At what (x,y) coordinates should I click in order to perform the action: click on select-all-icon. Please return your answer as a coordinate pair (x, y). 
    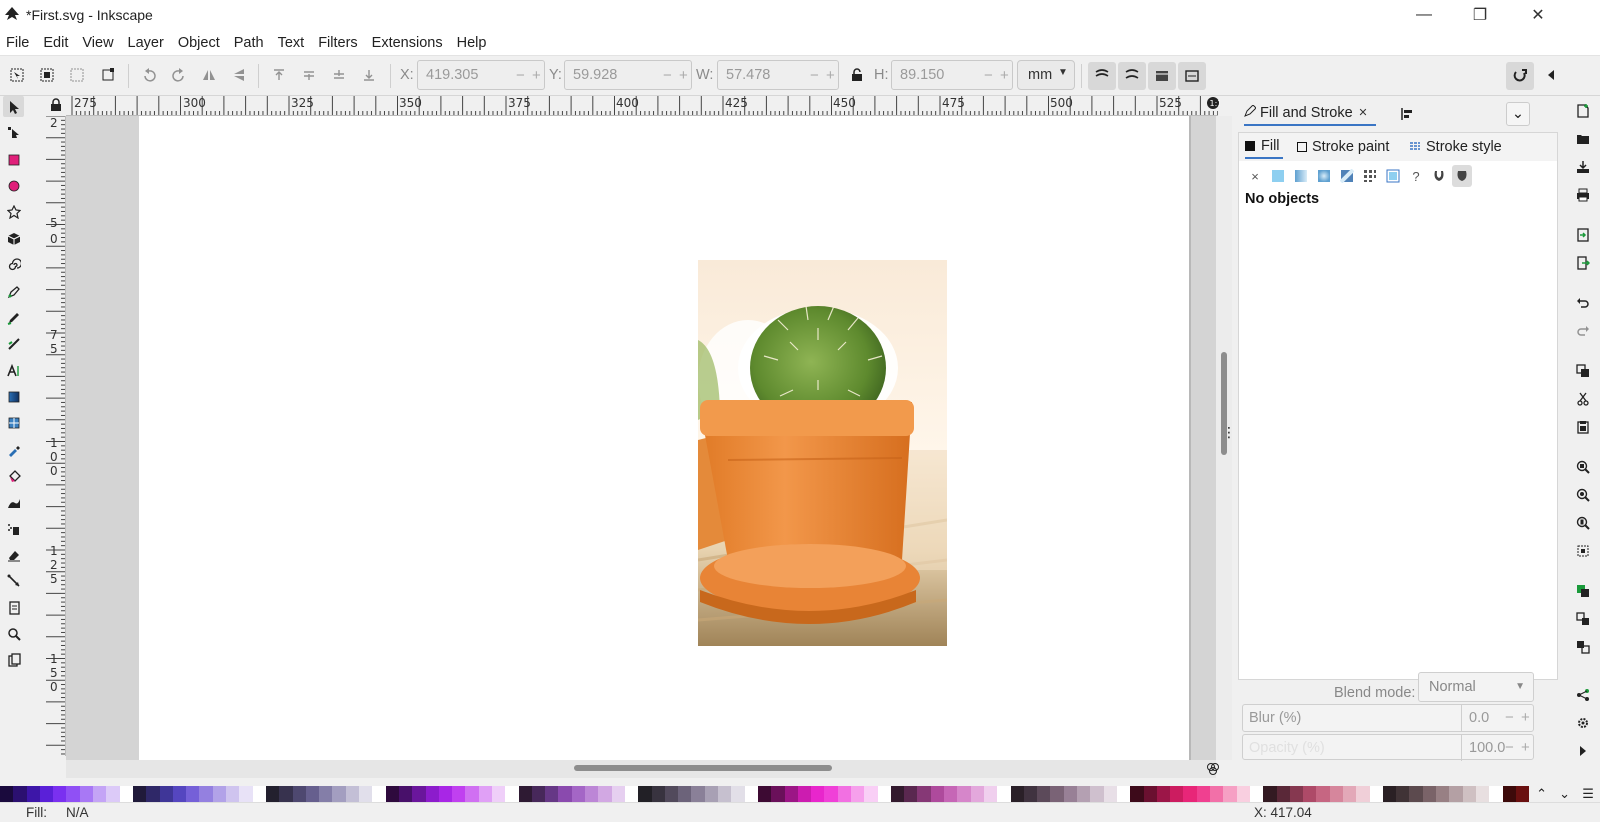
    Looking at the image, I should click on (17, 75).